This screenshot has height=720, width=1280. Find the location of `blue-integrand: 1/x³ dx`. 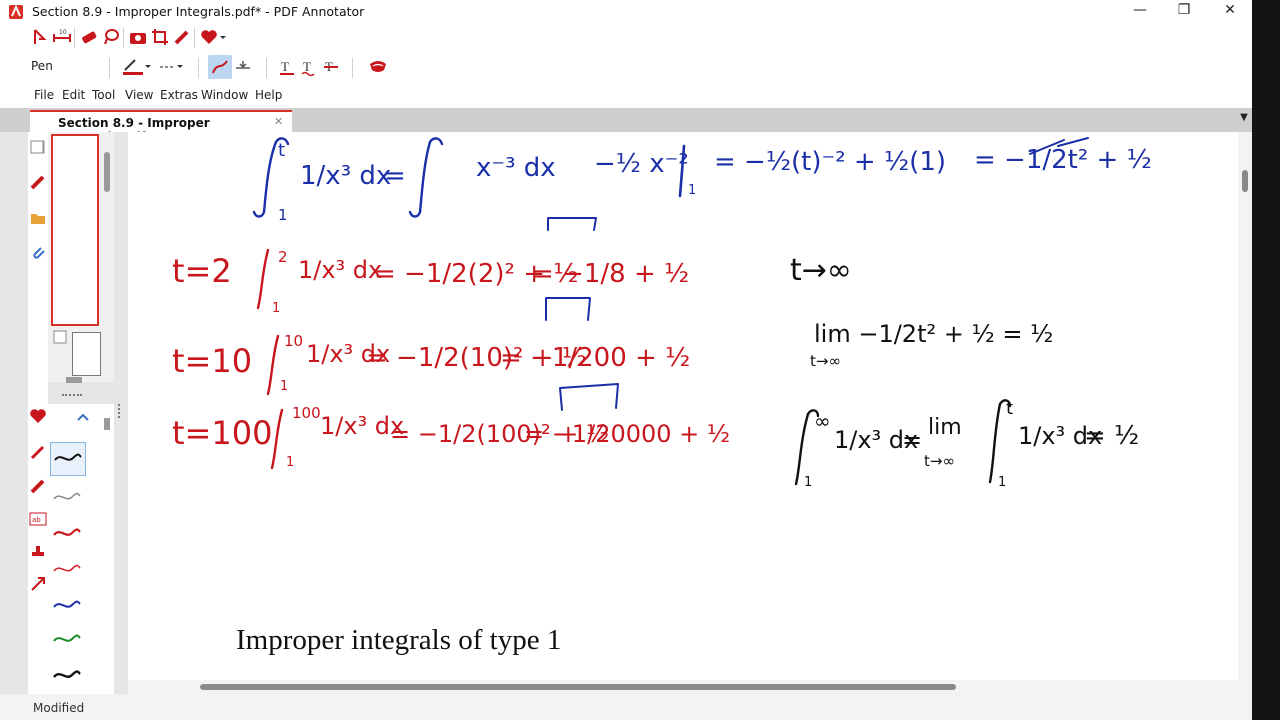

blue-integrand: 1/x³ dx is located at coordinates (345, 176).